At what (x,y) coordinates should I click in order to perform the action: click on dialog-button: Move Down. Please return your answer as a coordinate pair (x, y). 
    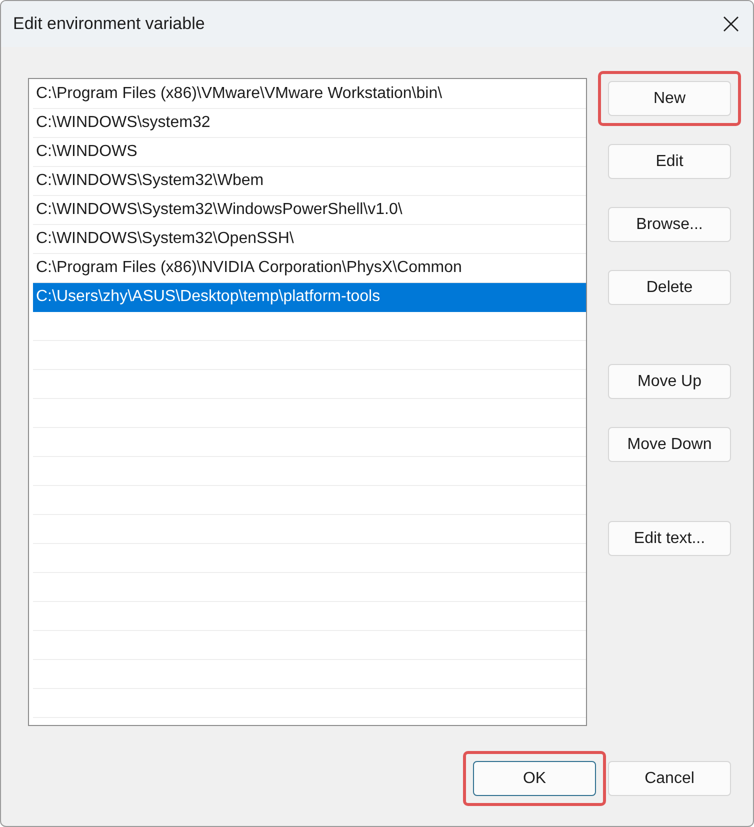
    Looking at the image, I should click on (669, 444).